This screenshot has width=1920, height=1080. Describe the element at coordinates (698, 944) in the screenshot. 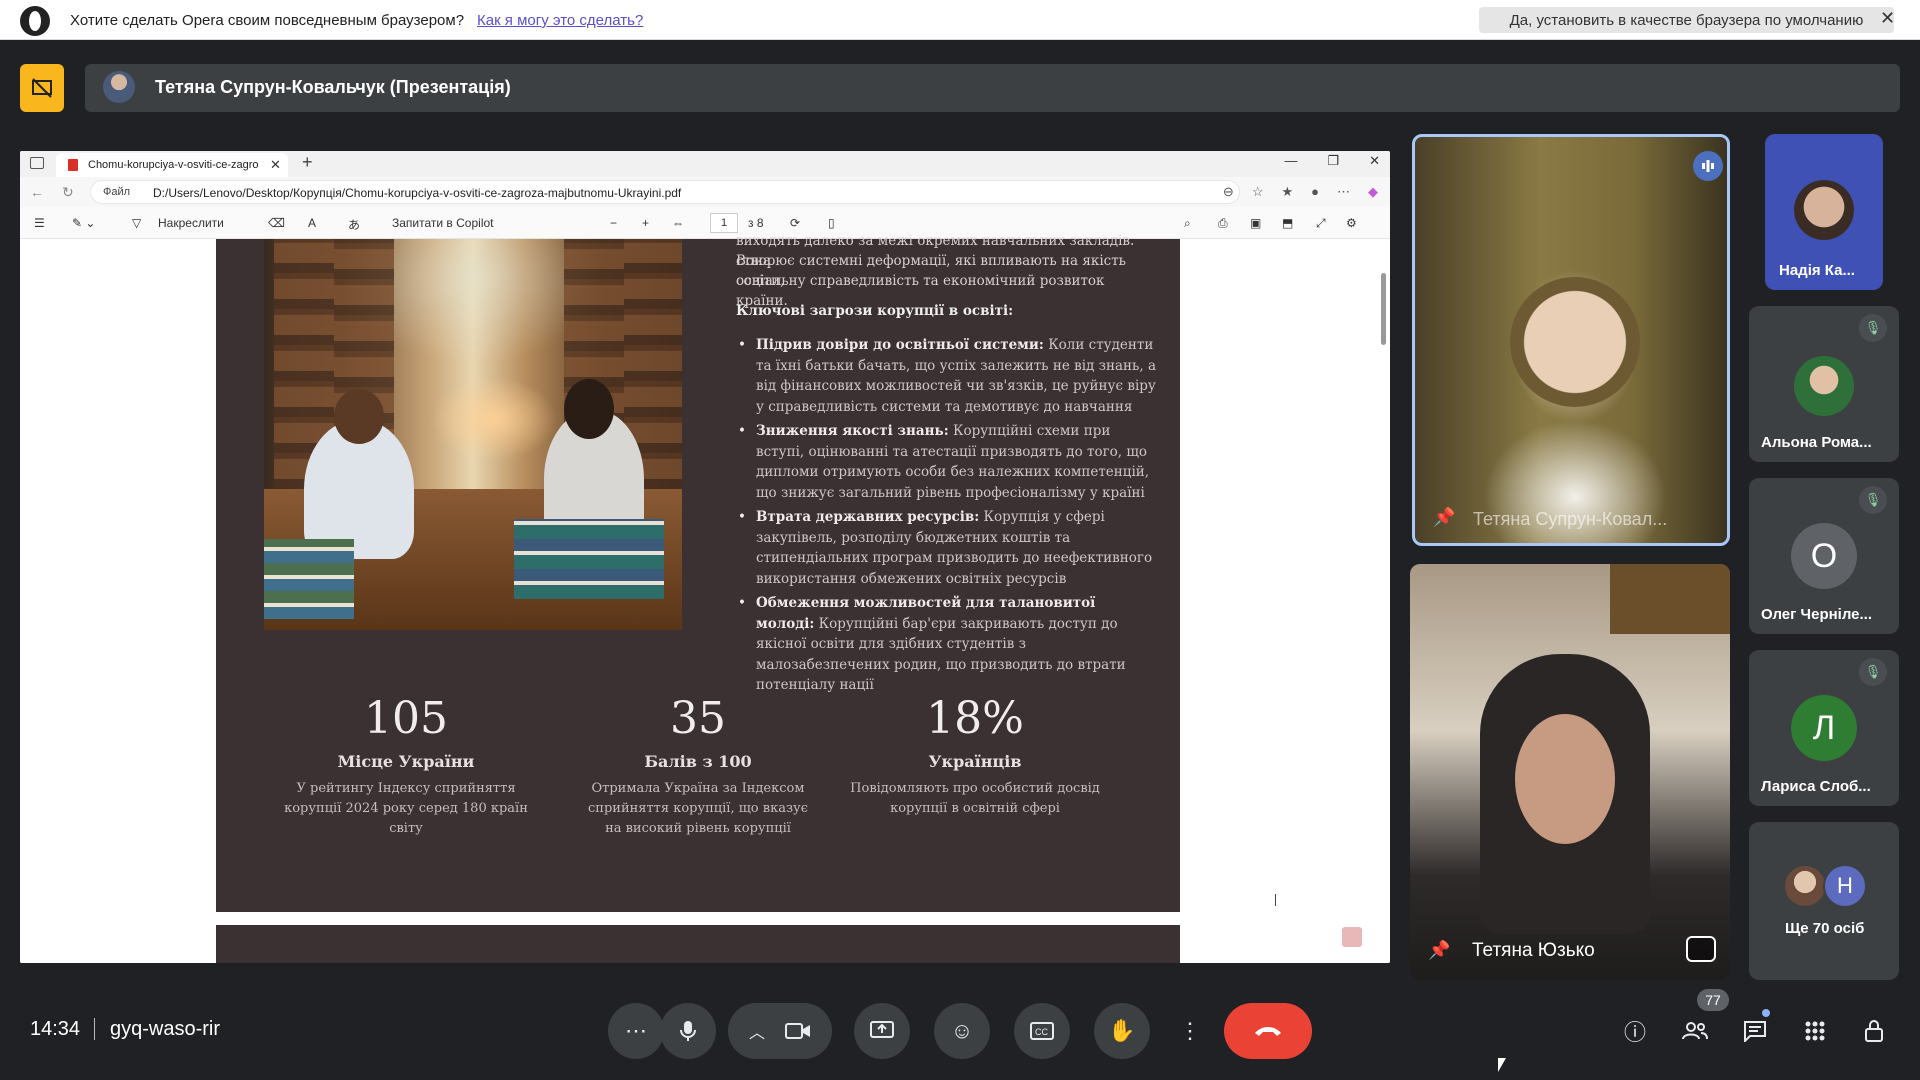

I see `pdf-next-page` at that location.